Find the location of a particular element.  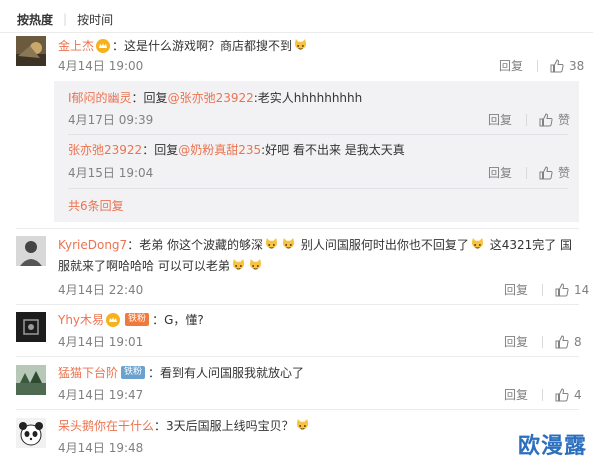

comment-text: 服就来了啊哈哈哈 可以可以老弟 is located at coordinates (144, 266).